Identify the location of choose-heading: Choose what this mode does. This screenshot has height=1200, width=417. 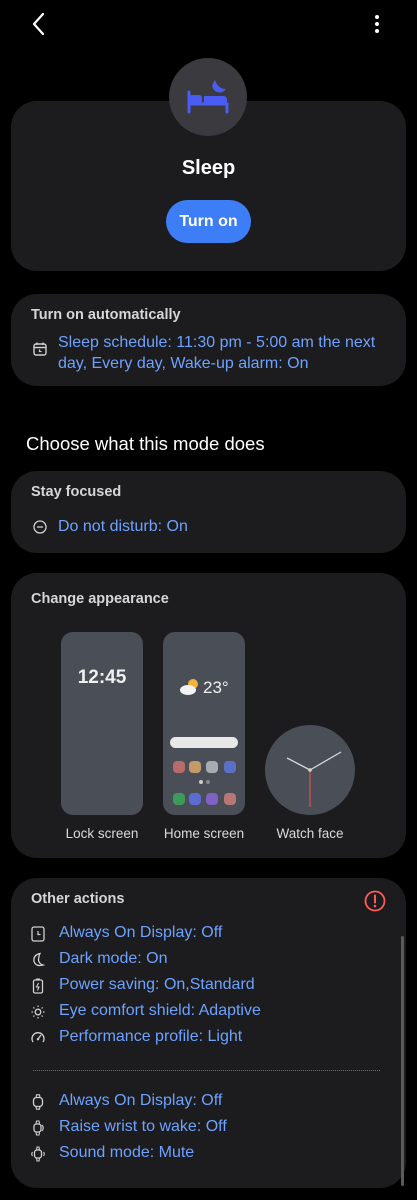
(145, 443).